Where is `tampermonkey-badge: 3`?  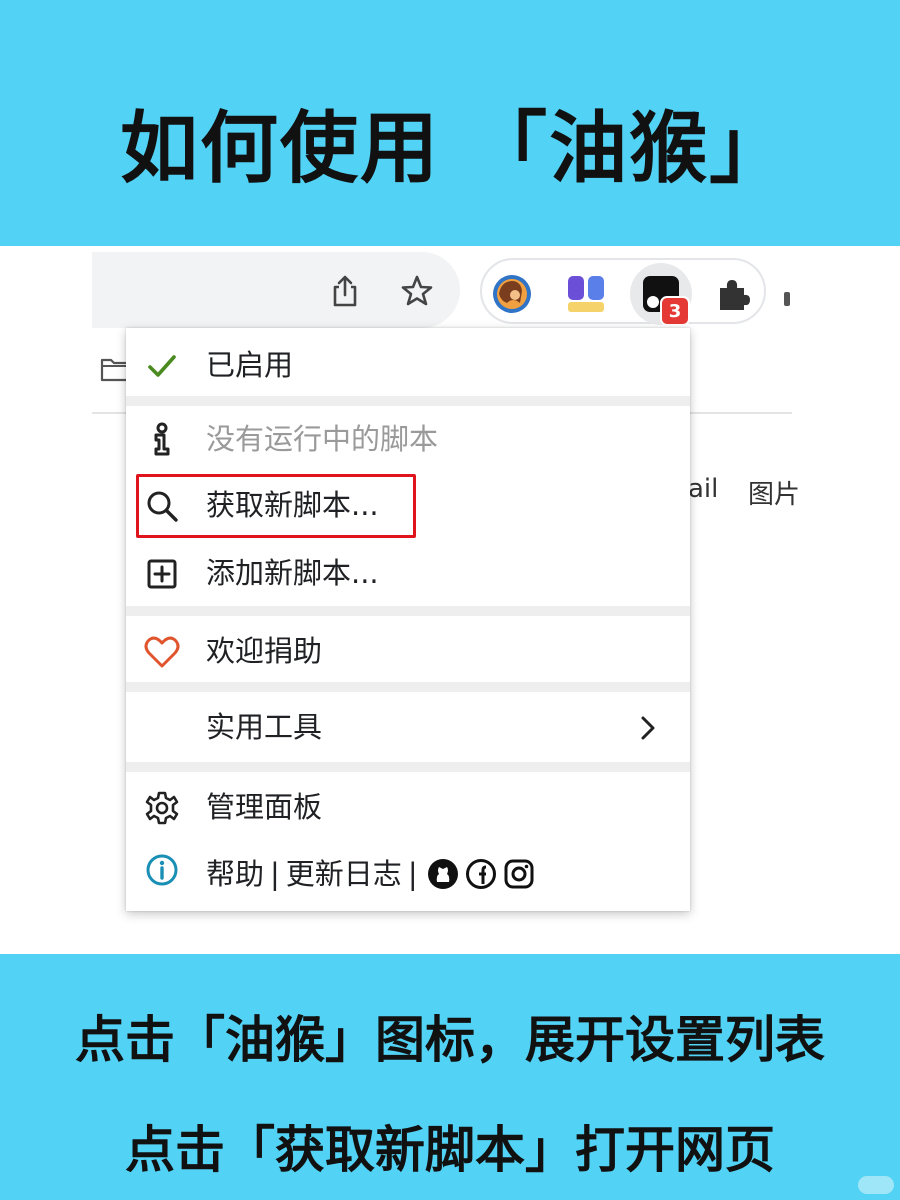
tampermonkey-badge: 3 is located at coordinates (675, 311).